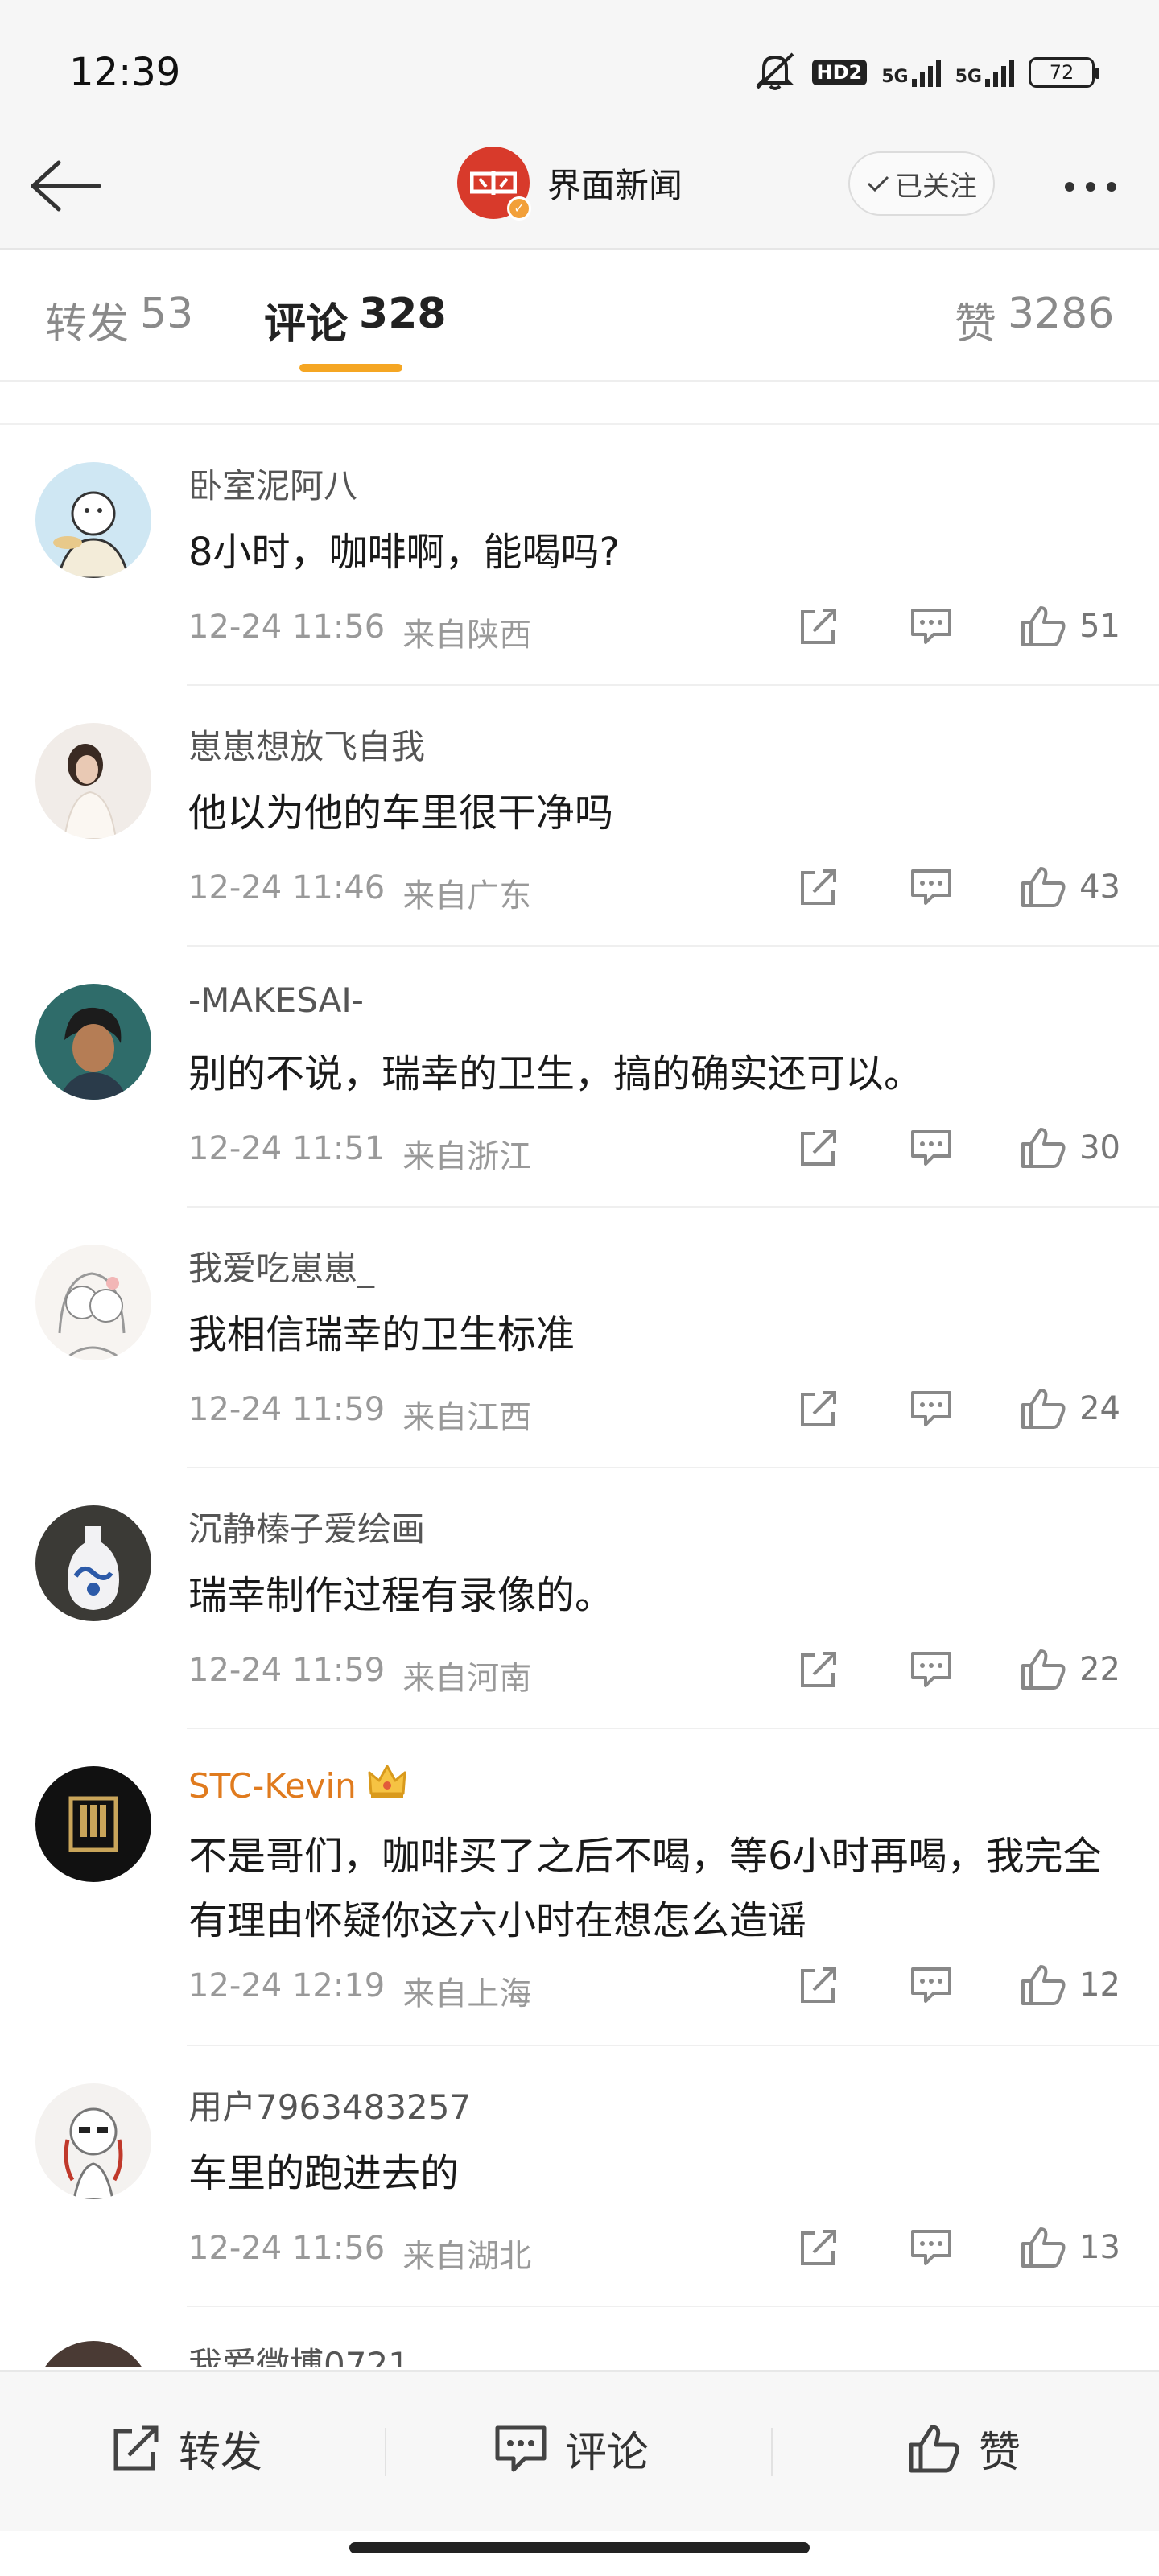 This screenshot has height=2576, width=1159. Describe the element at coordinates (359, 1990) in the screenshot. I see `comment-meta: 12-24 12:19 来自上海` at that location.